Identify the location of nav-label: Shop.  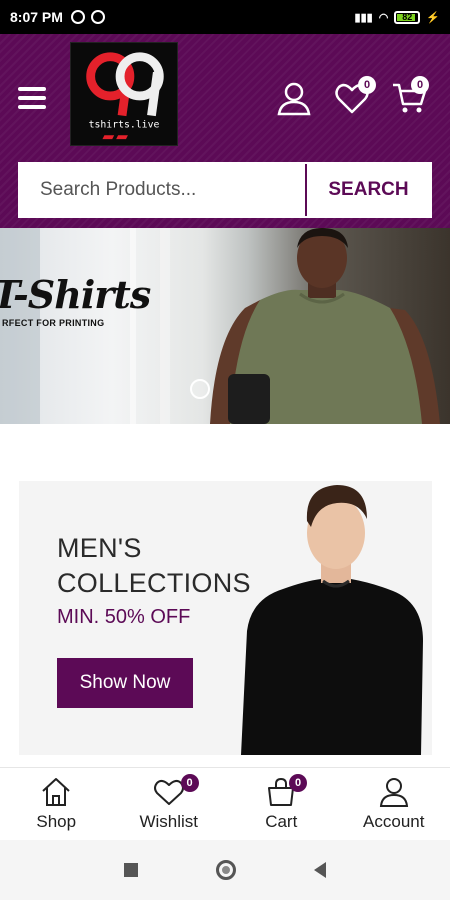
(56, 821).